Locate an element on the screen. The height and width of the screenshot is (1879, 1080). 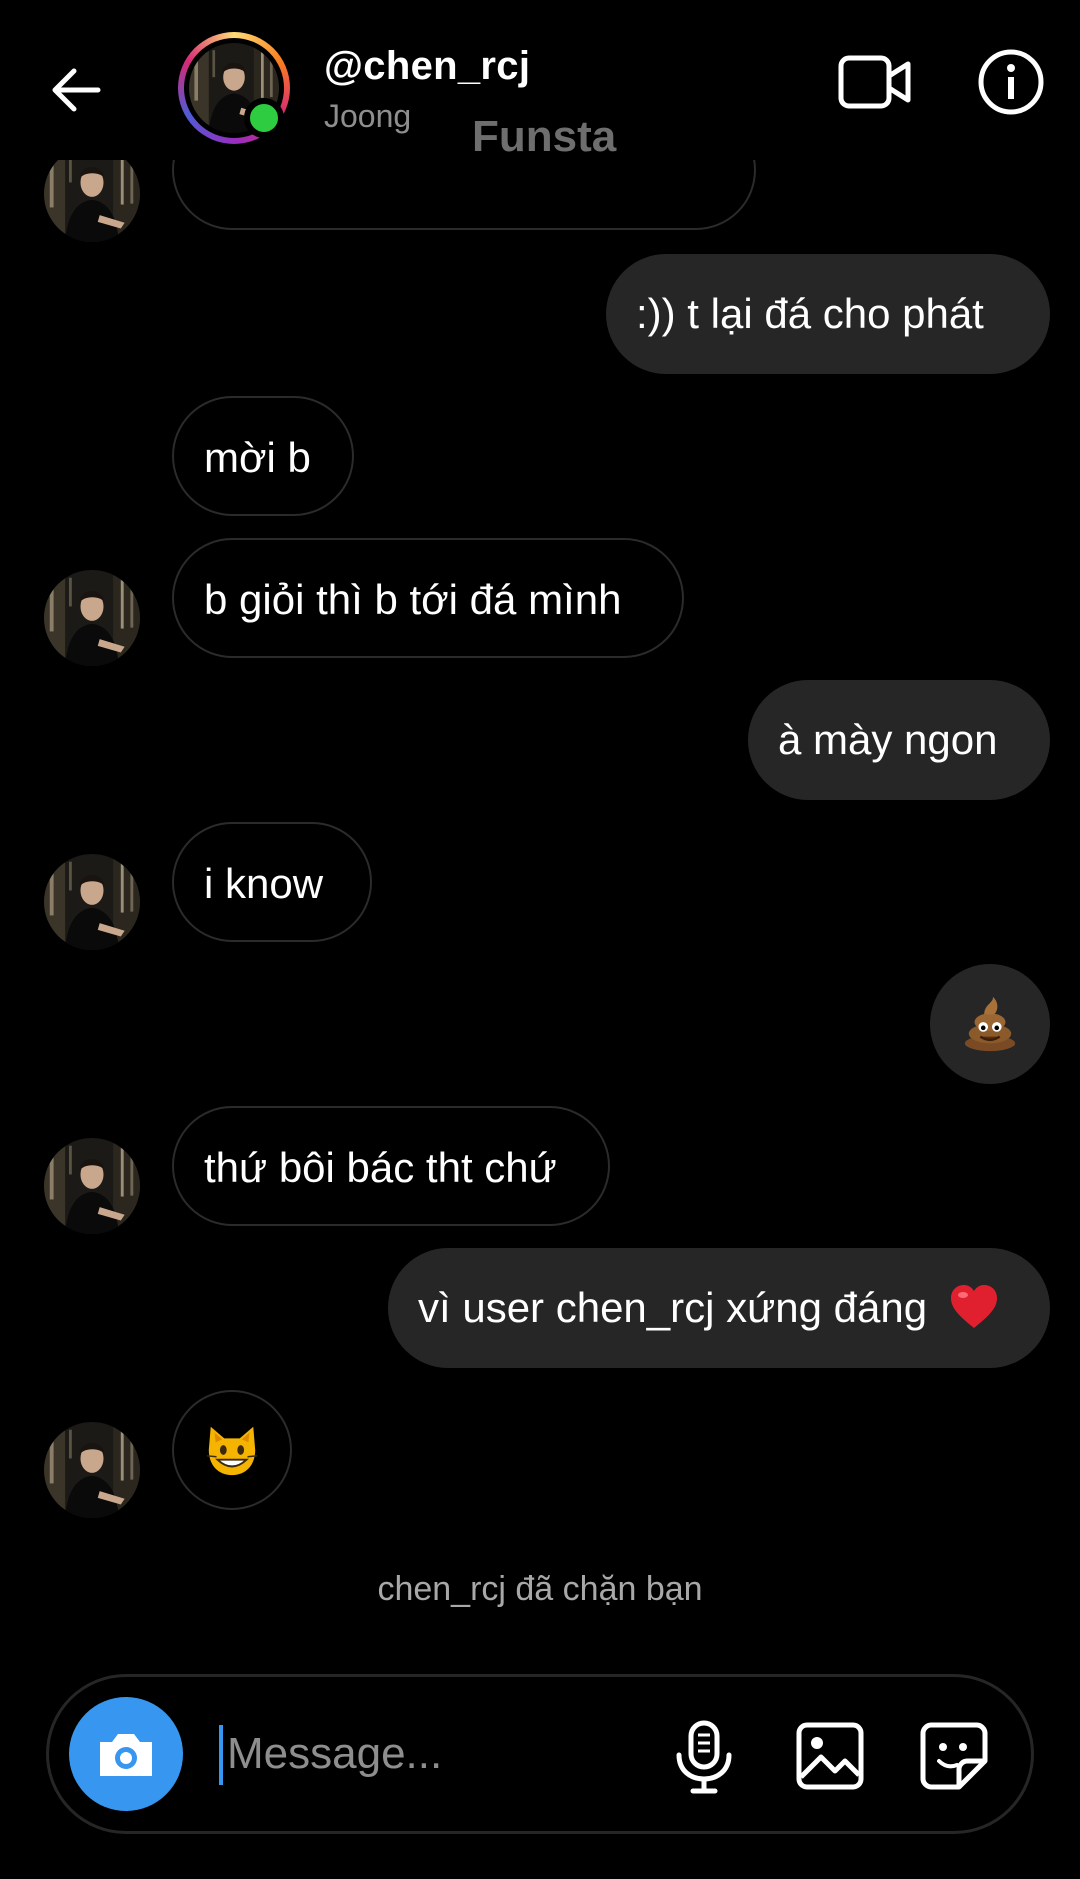
gallery-icon is located at coordinates (830, 1756).